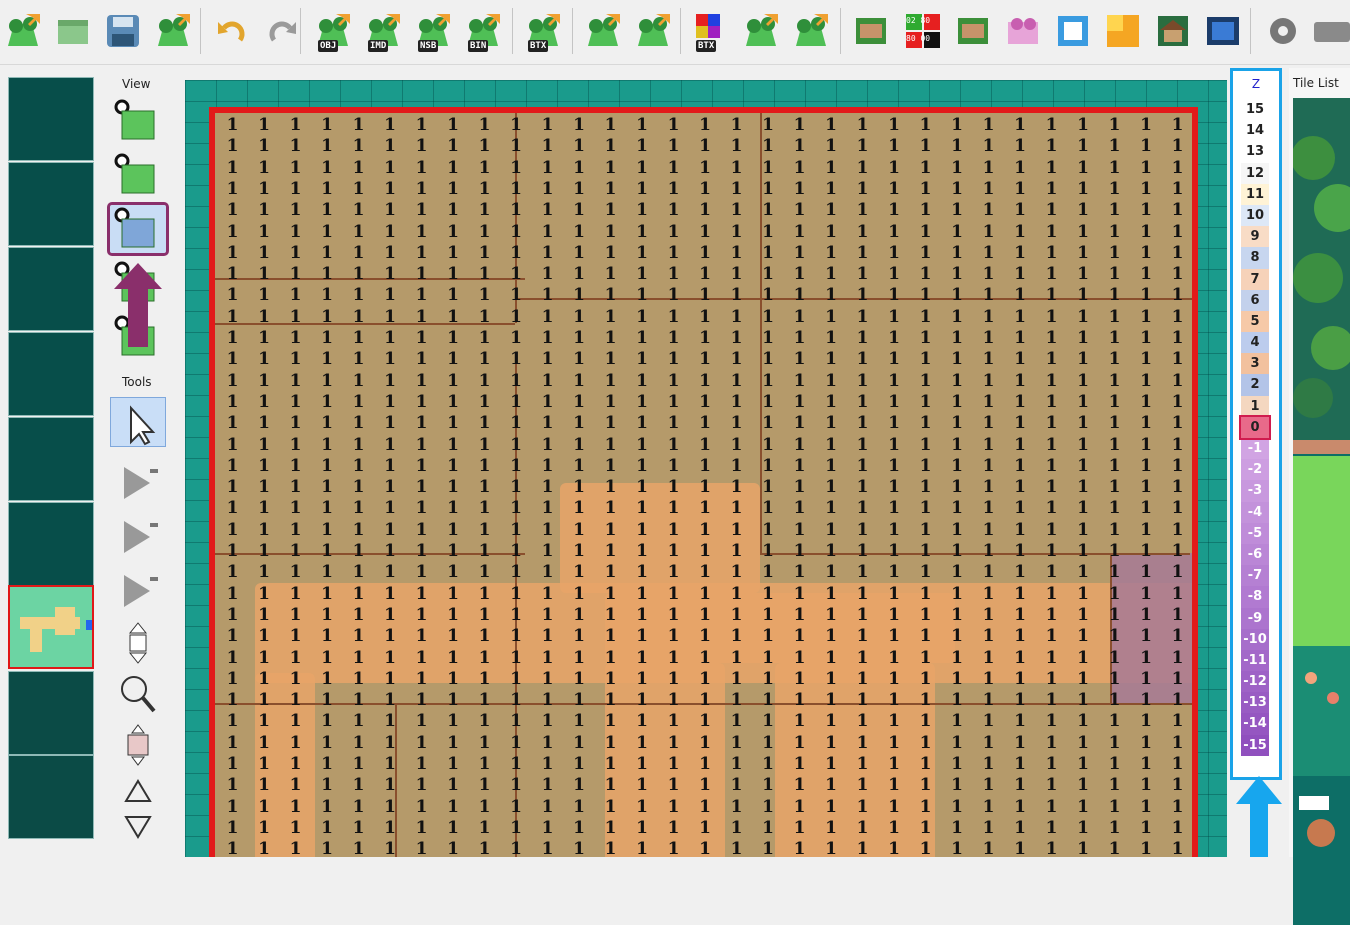  Describe the element at coordinates (1330, 31) in the screenshot. I see `keyboard-button` at that location.